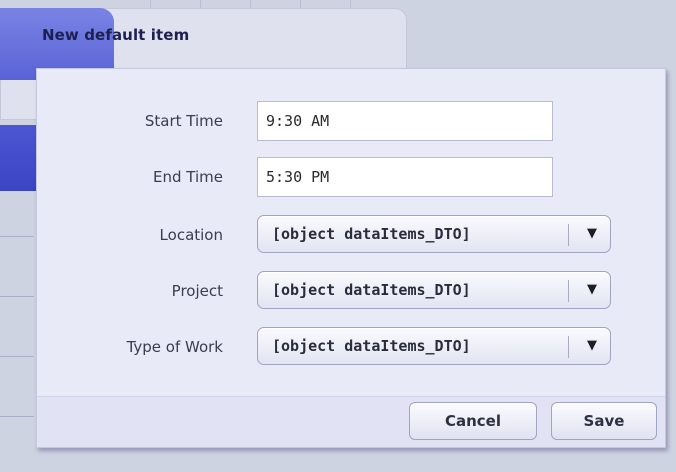 This screenshot has width=676, height=472. I want to click on location-label: Location, so click(191, 235).